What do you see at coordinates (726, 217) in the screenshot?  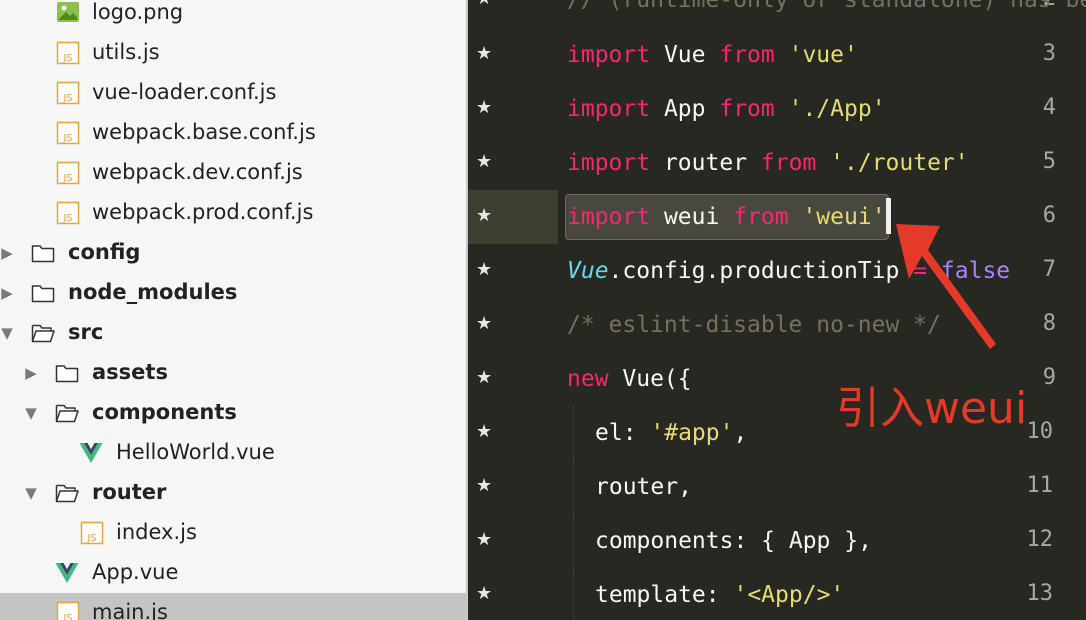 I see `line-code: import weui from 'weui'` at bounding box center [726, 217].